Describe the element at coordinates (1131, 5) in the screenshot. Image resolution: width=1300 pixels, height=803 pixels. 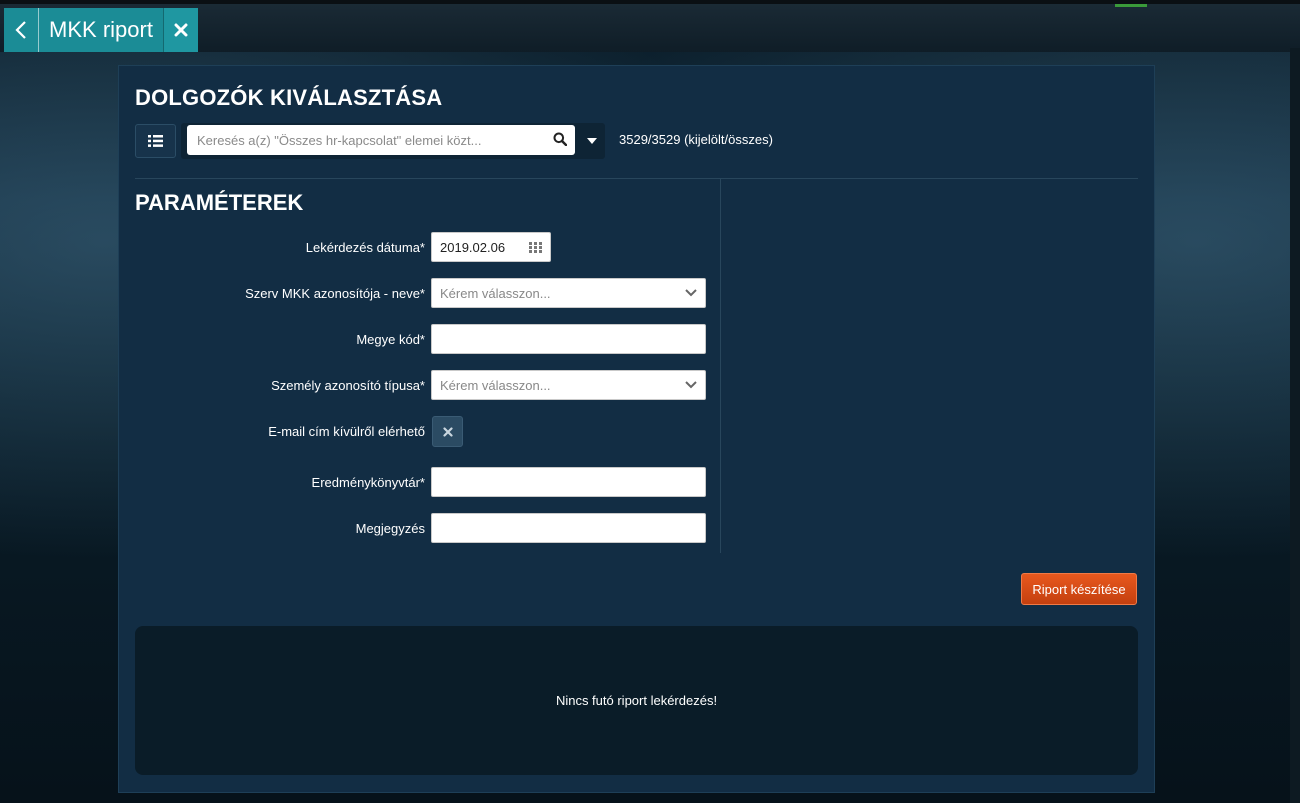
I see `status-indicator` at that location.